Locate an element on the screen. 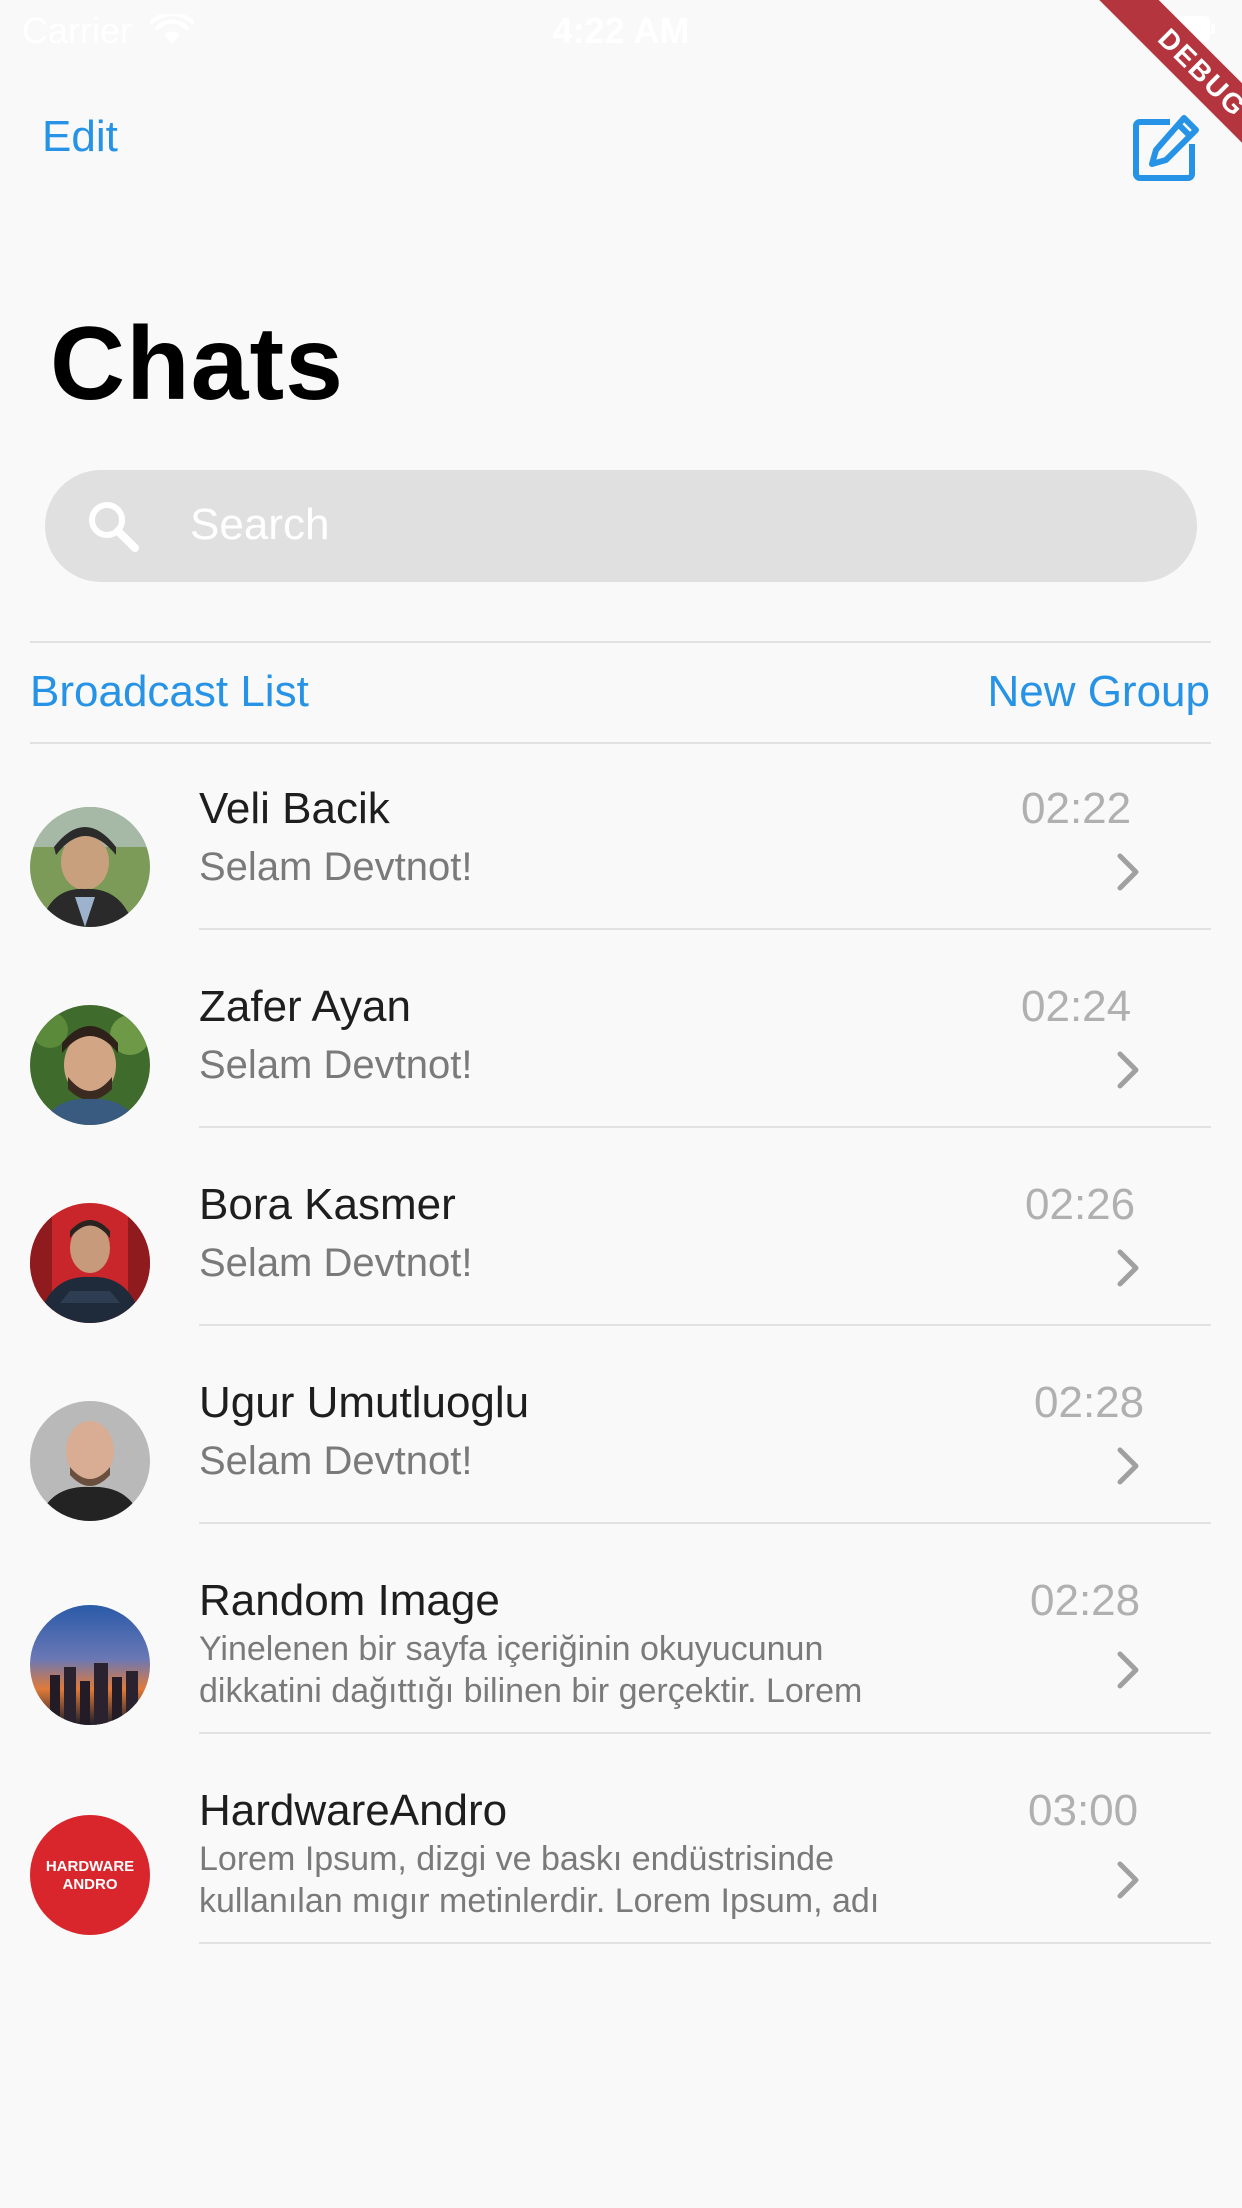 Image resolution: width=1242 pixels, height=2208 pixels. chat-item-zafer-ayan: Zafer Ayan Selam Devtnot! 02:24 is located at coordinates (621, 1043).